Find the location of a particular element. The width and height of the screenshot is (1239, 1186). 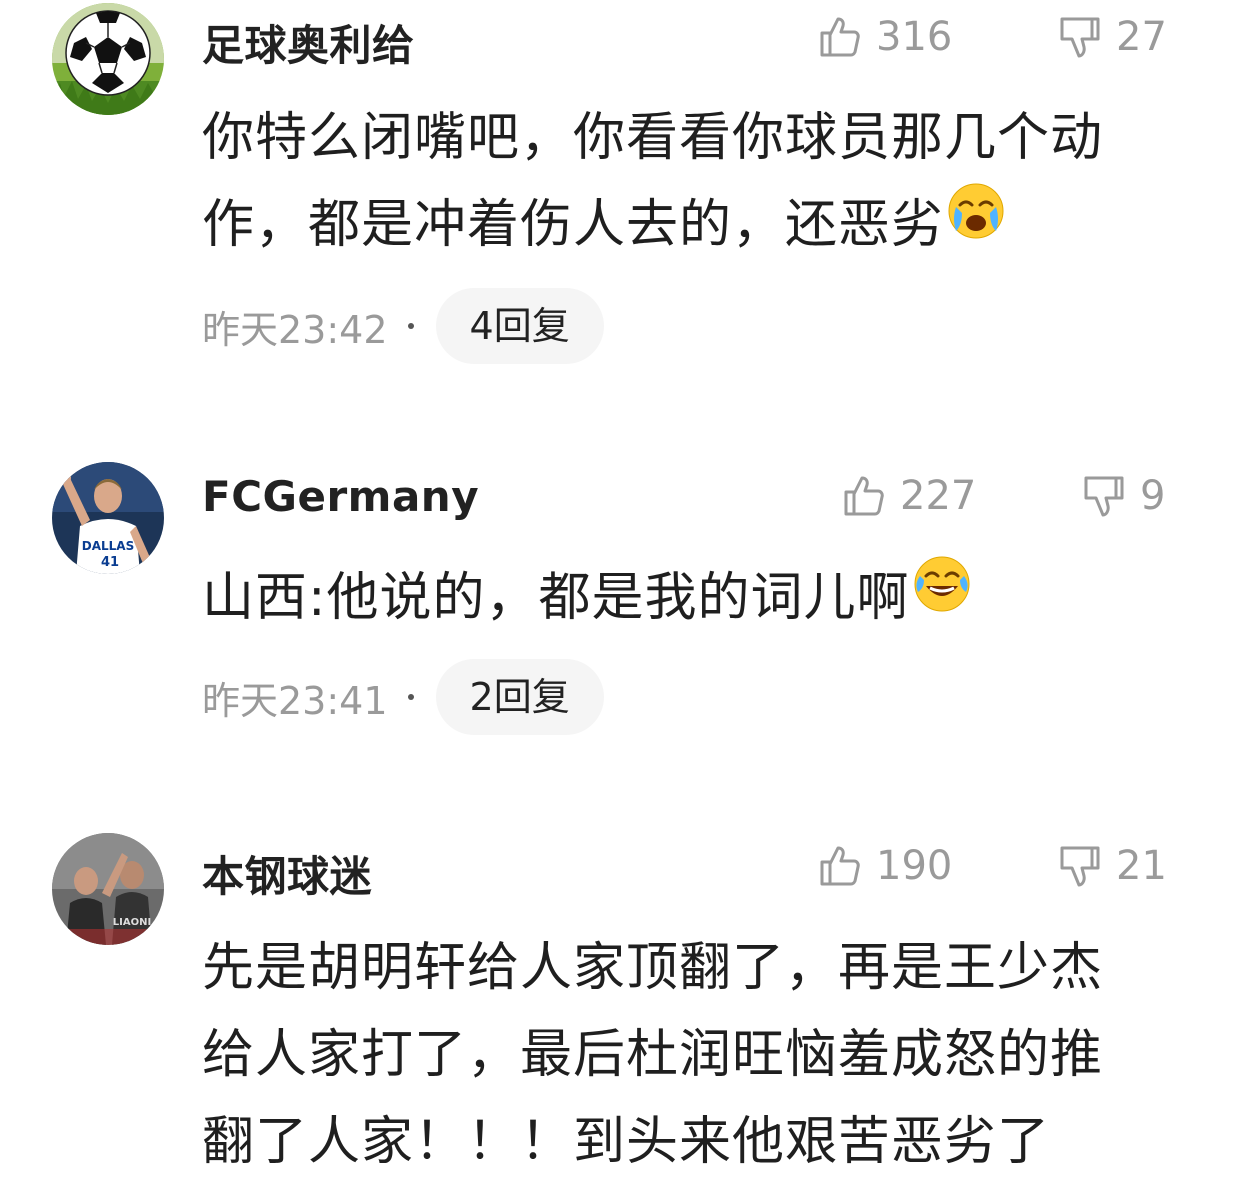

timestamp: 昨天23:41 is located at coordinates (295, 700).